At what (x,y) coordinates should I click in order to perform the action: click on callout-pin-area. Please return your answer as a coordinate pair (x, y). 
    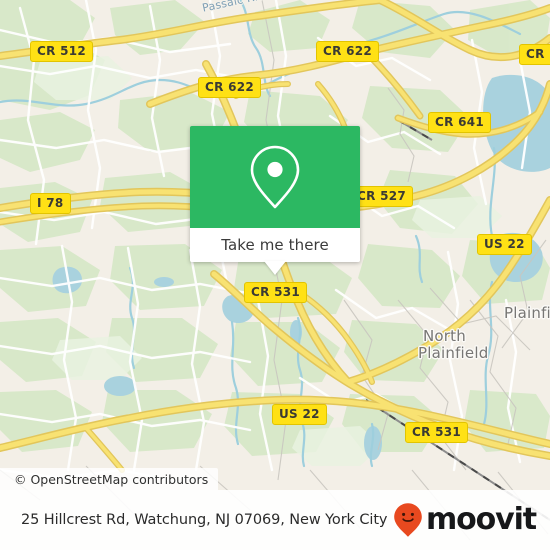
    Looking at the image, I should click on (275, 177).